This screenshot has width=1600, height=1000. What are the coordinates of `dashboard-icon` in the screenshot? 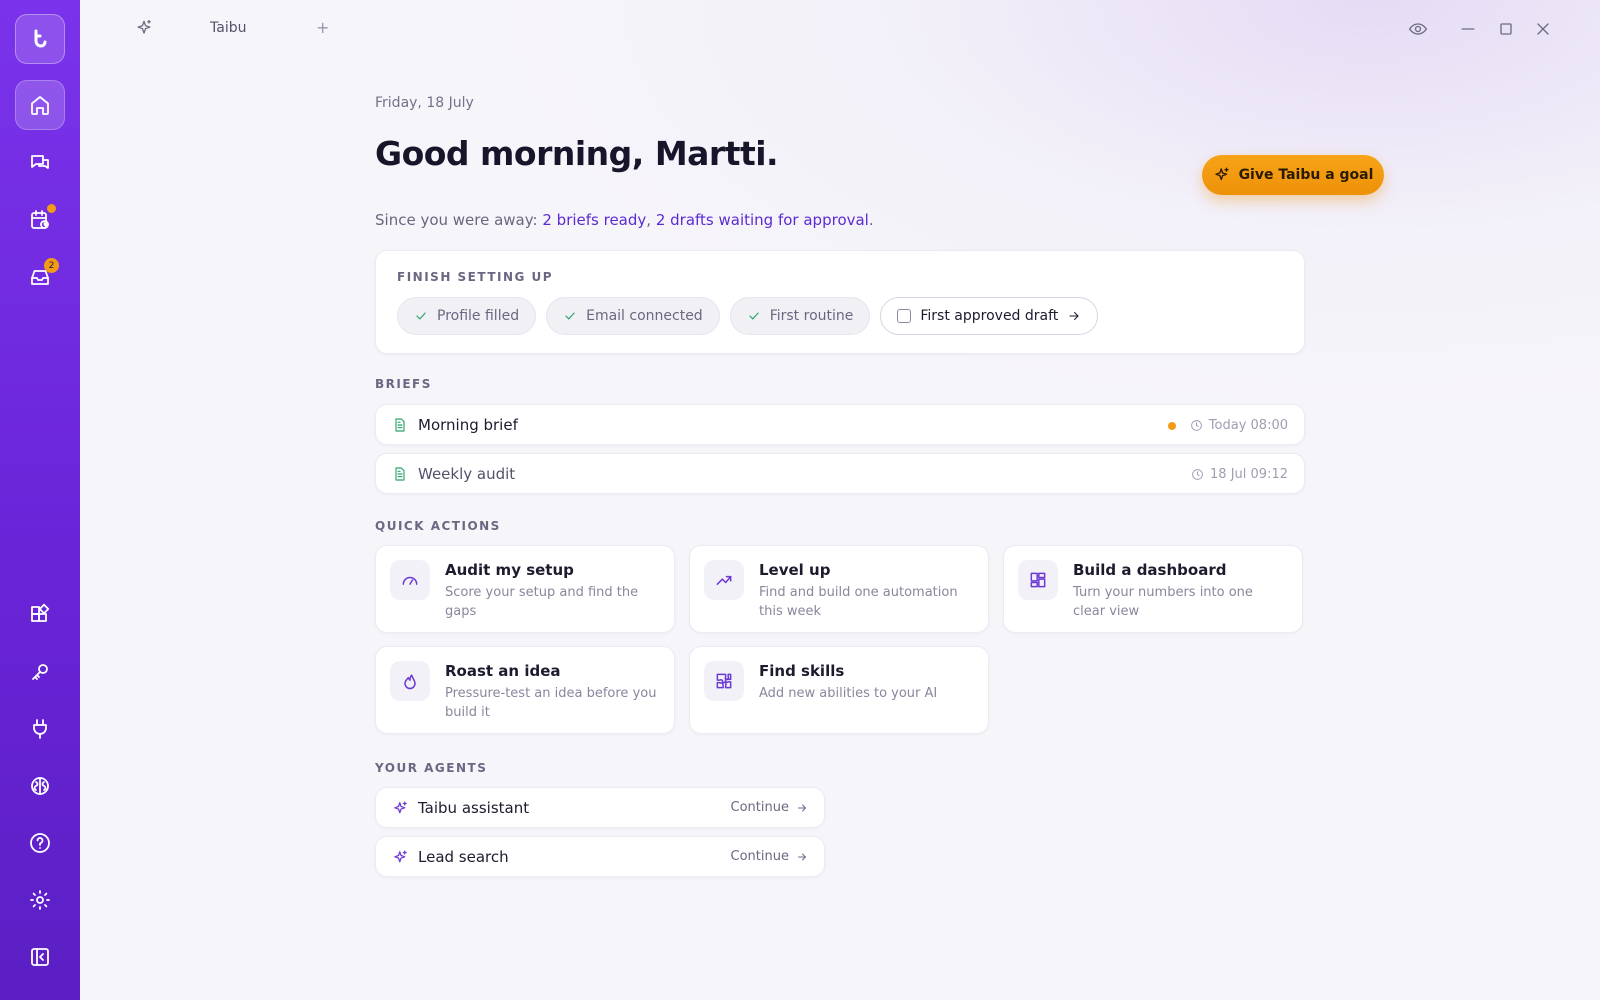 It's located at (1038, 580).